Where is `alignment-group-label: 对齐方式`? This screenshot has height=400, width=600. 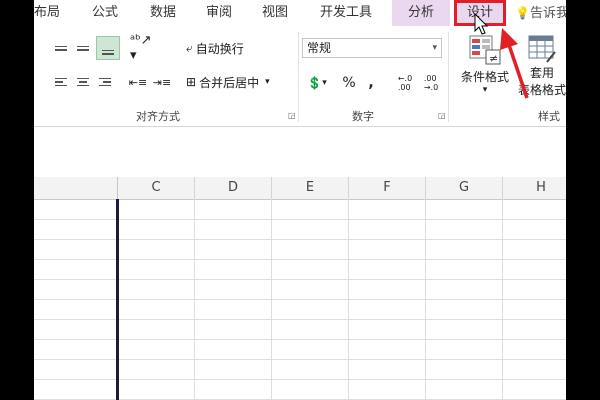 alignment-group-label: 对齐方式 is located at coordinates (158, 116).